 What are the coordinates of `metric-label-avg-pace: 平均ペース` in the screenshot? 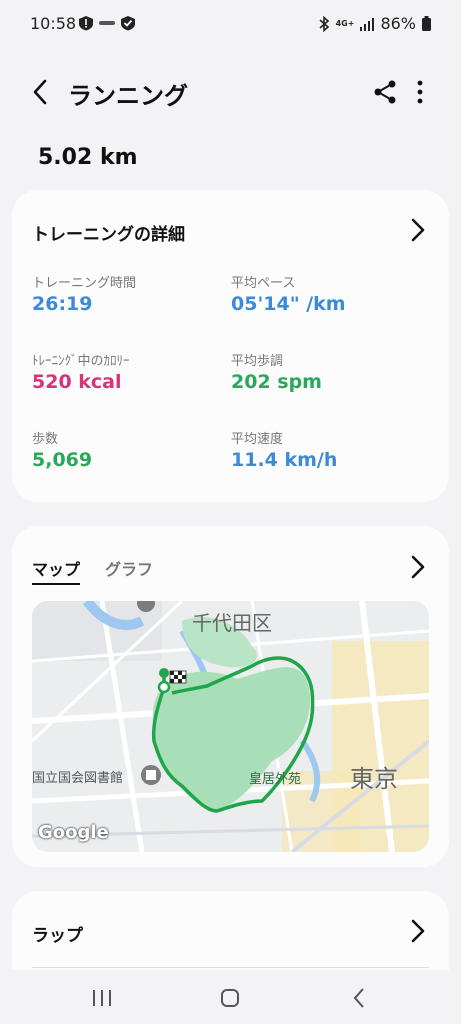 It's located at (263, 283).